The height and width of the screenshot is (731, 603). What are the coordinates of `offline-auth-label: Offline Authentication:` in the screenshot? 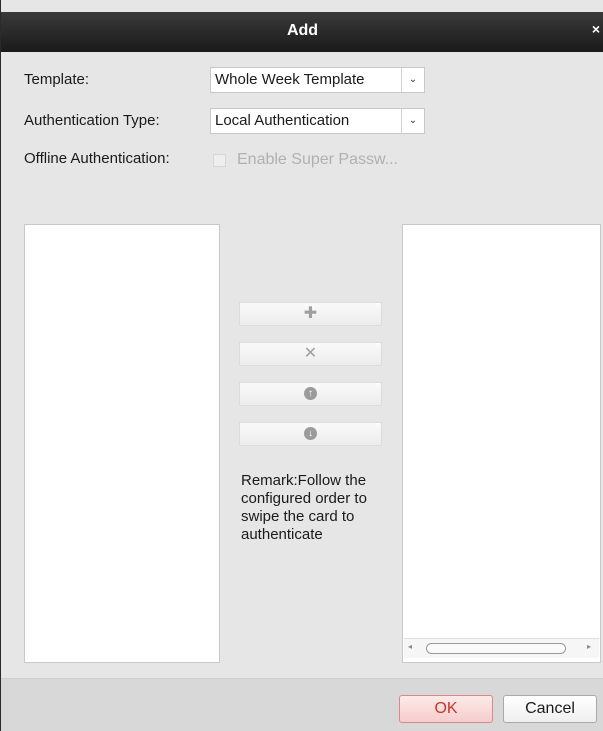 It's located at (97, 158).